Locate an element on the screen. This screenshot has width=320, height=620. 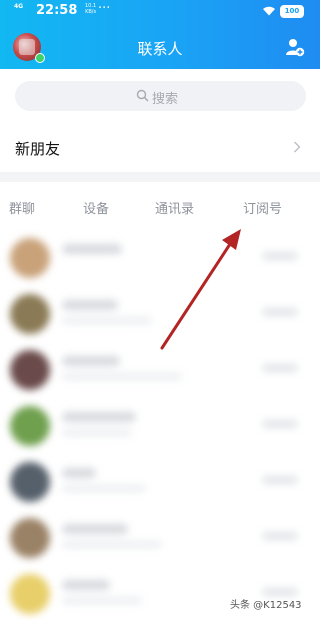
search-placeholder: 搜索 is located at coordinates (165, 99).